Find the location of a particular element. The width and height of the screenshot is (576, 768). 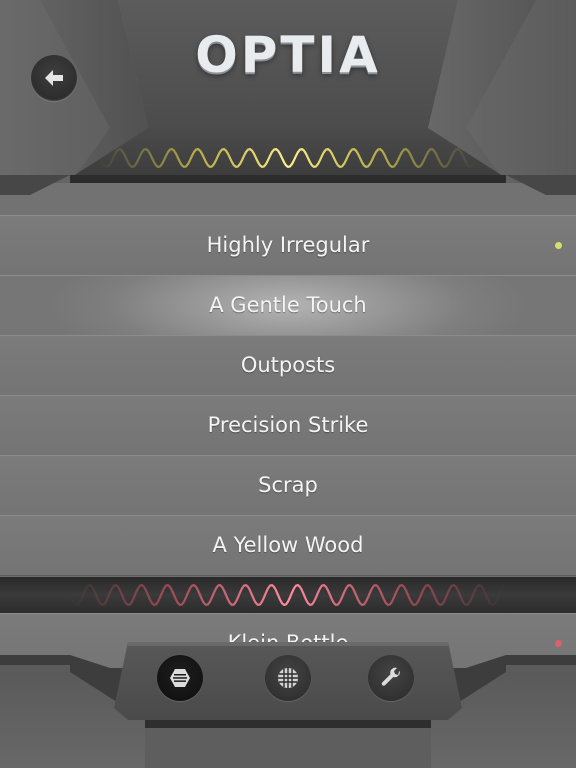

list-item: A Yellow Wood is located at coordinates (288, 545).